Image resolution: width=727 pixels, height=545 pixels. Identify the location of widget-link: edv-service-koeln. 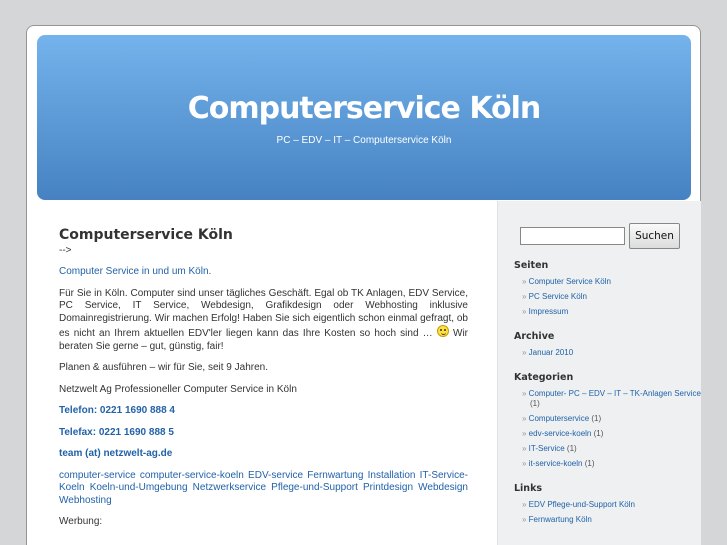
(560, 433).